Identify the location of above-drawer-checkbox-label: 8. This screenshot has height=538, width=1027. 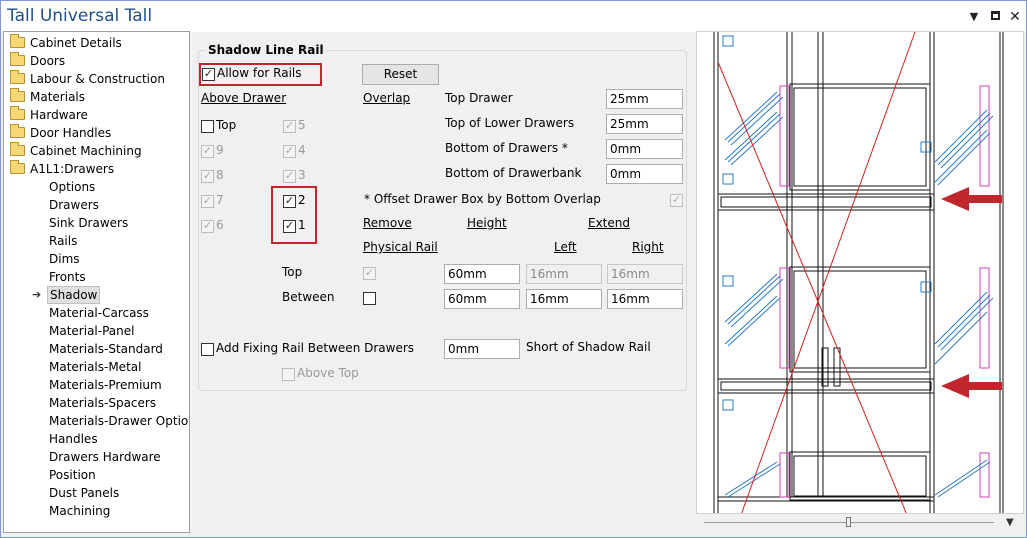
(220, 175).